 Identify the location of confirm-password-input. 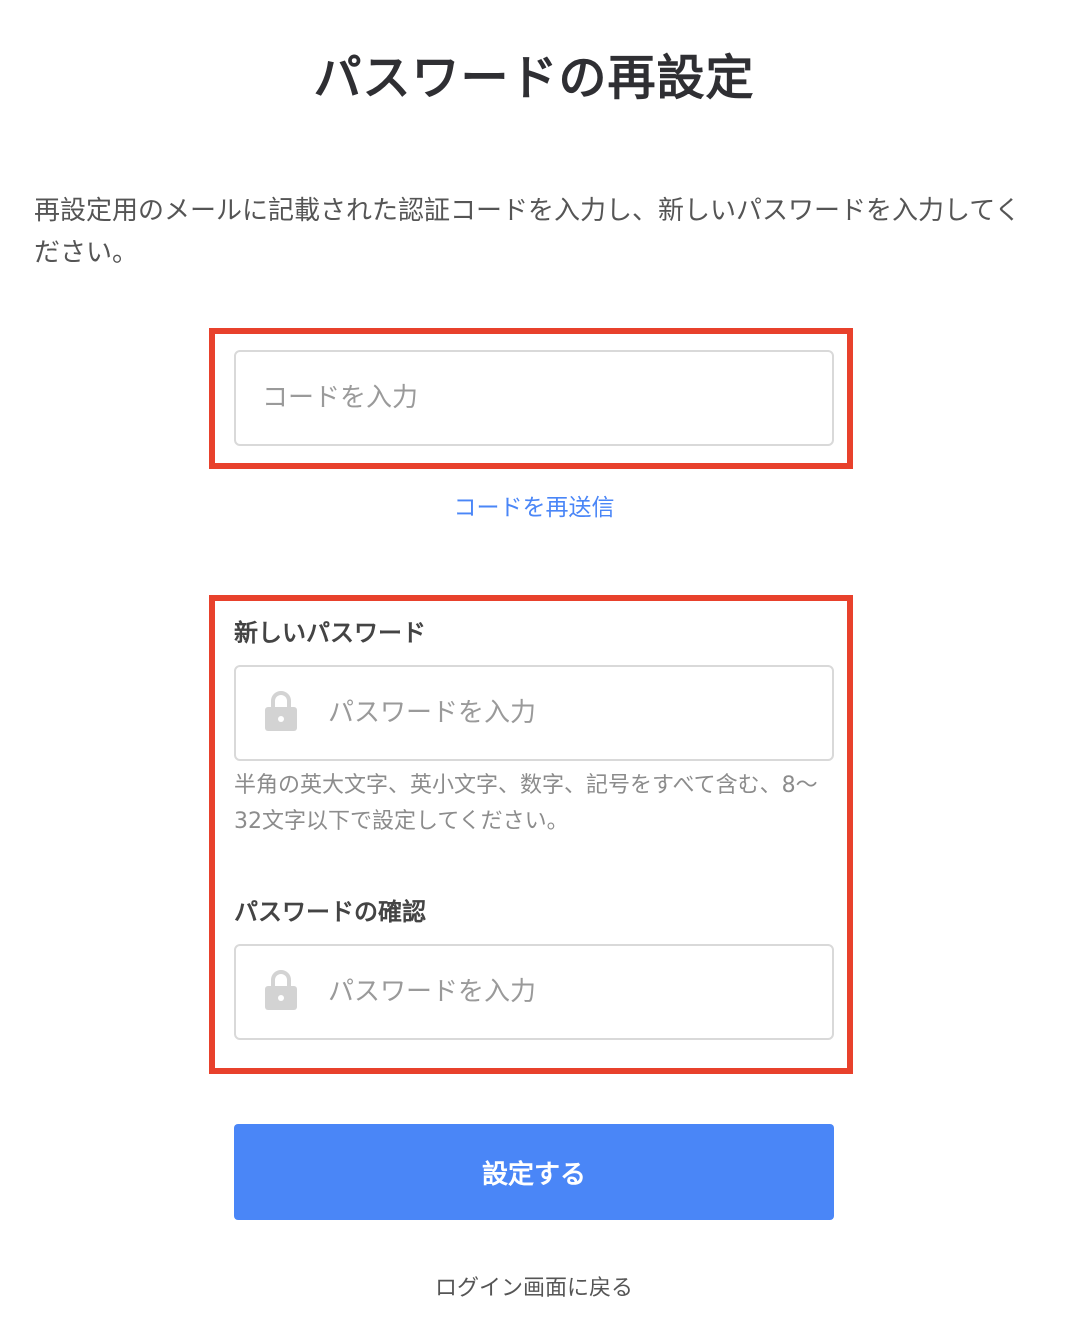
(534, 992).